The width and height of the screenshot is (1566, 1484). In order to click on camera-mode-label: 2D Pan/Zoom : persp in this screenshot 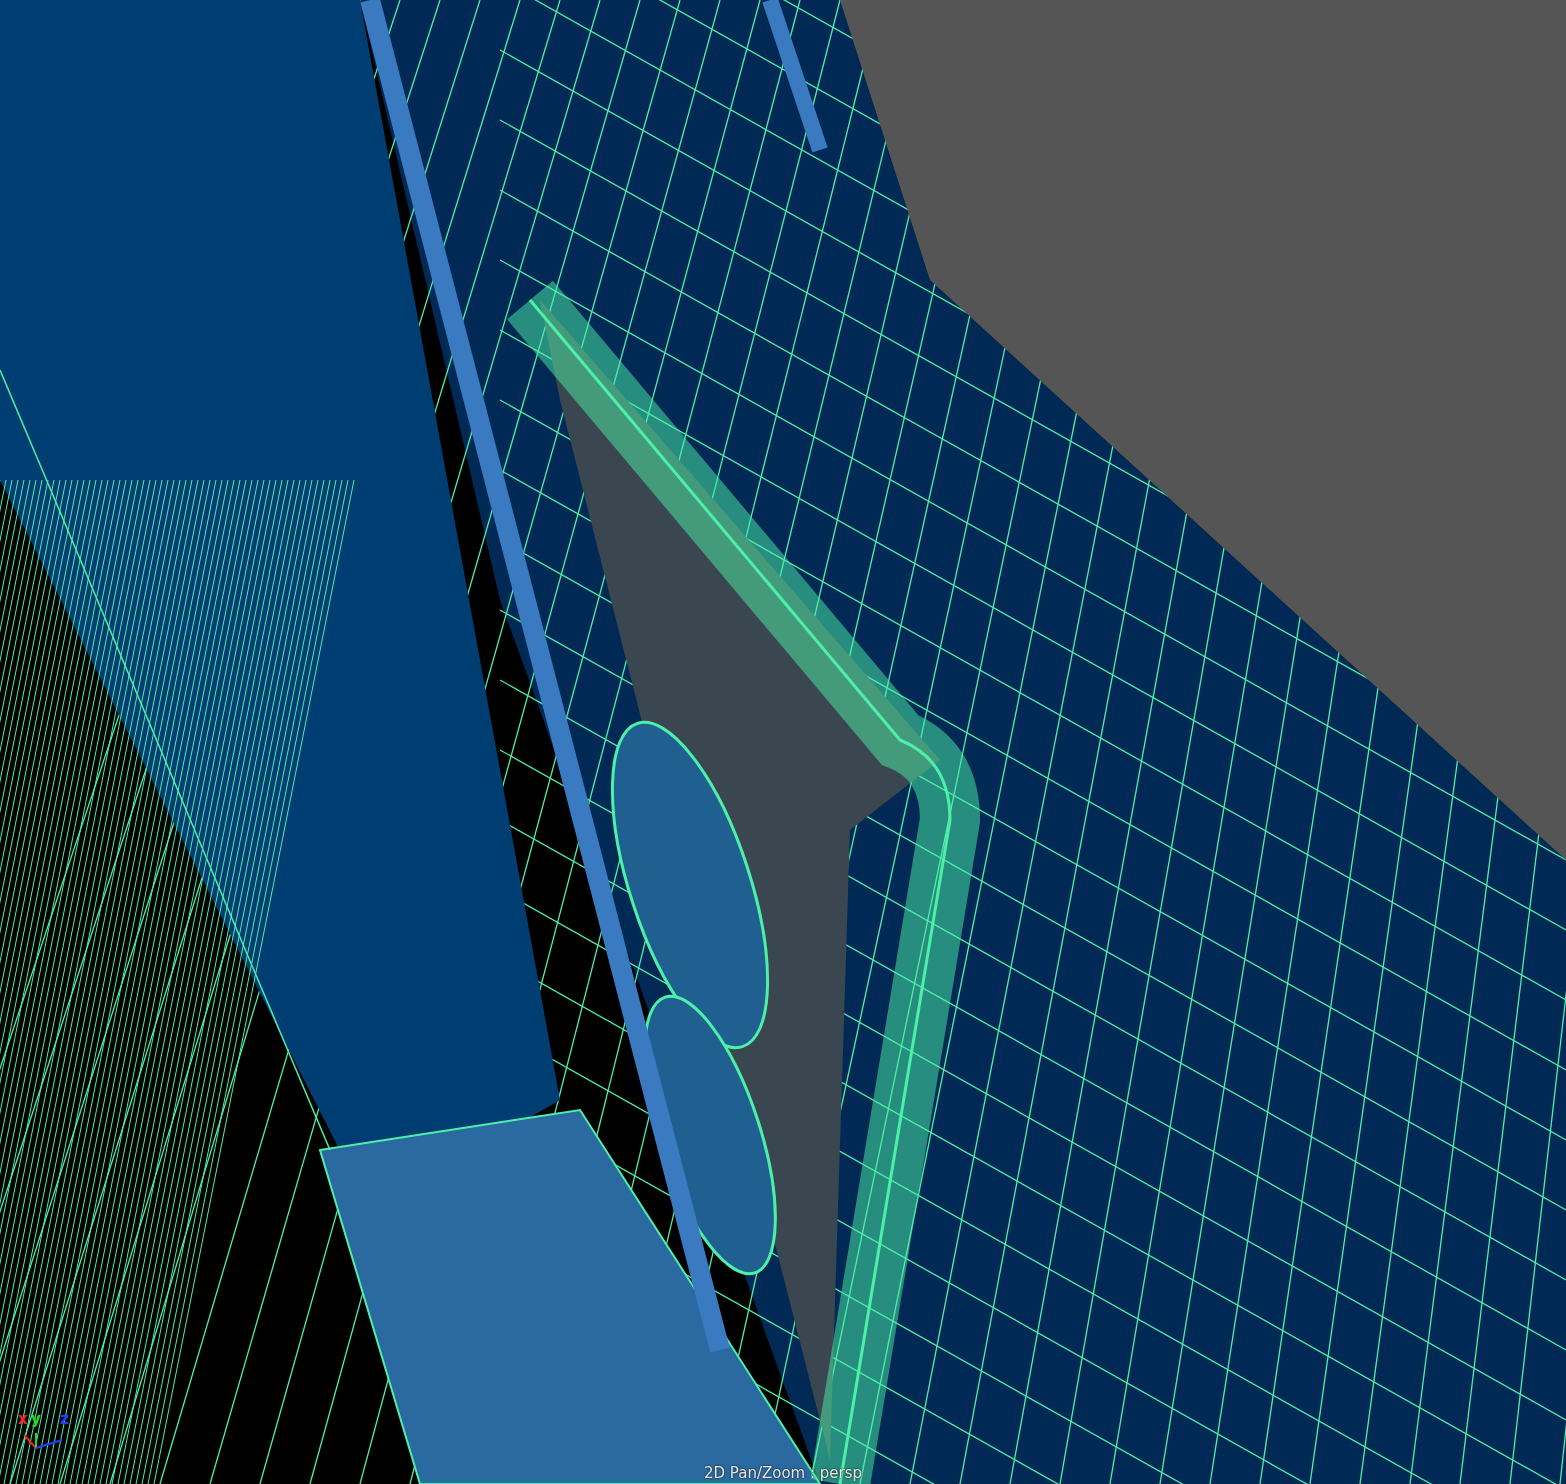, I will do `click(783, 1473)`.